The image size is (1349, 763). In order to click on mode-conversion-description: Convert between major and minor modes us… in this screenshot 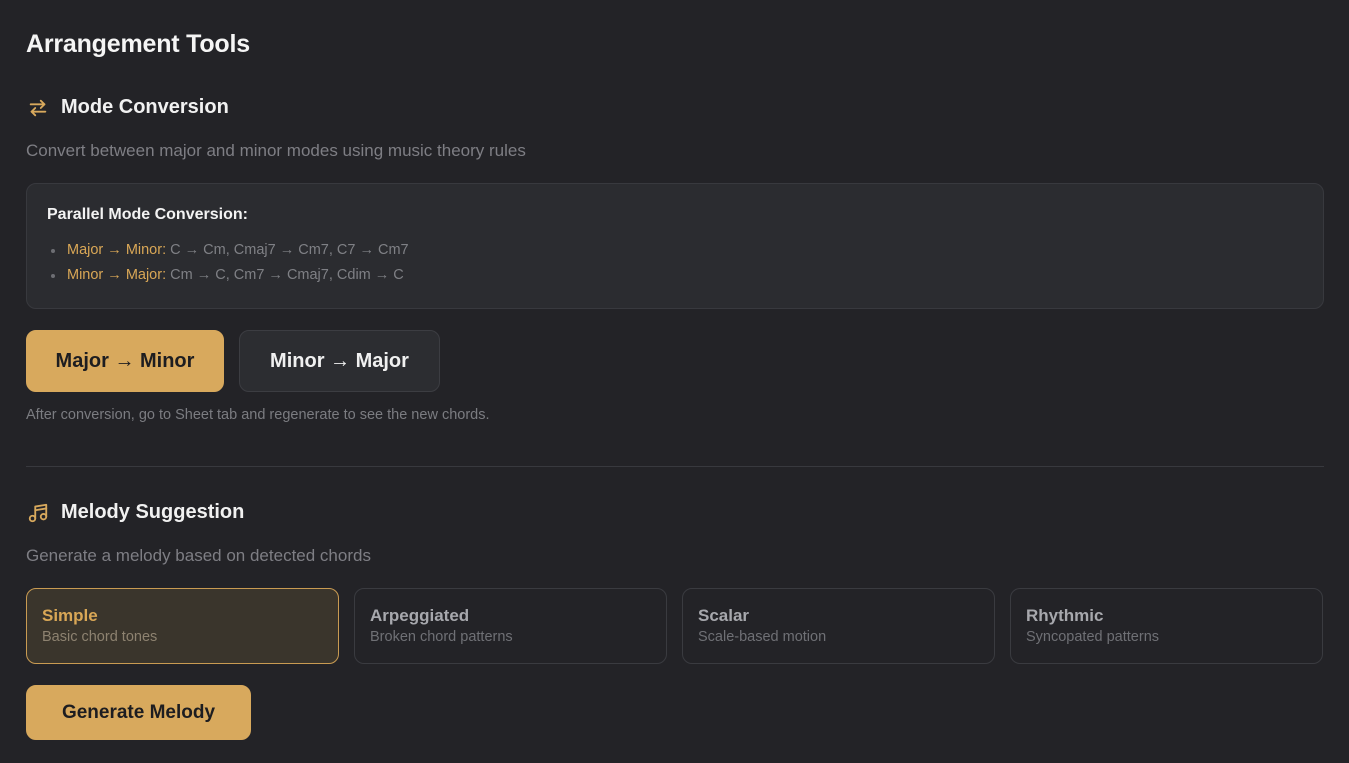, I will do `click(276, 150)`.